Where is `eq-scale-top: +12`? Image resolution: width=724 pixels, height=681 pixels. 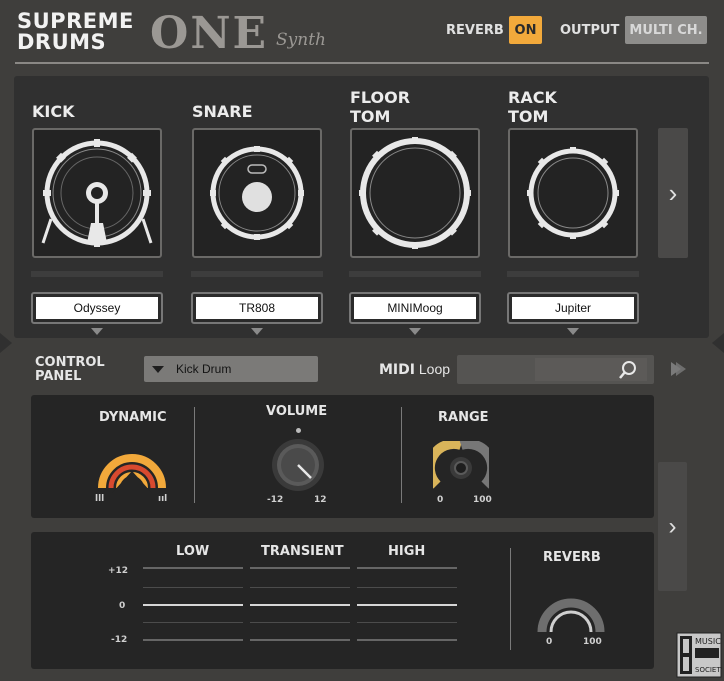
eq-scale-top: +12 is located at coordinates (118, 571).